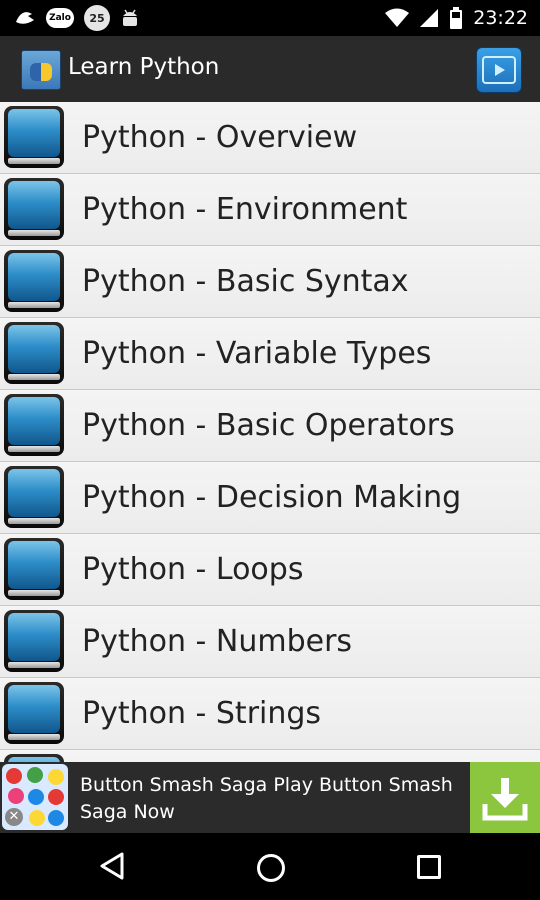  I want to click on badge-icon: 25, so click(97, 18).